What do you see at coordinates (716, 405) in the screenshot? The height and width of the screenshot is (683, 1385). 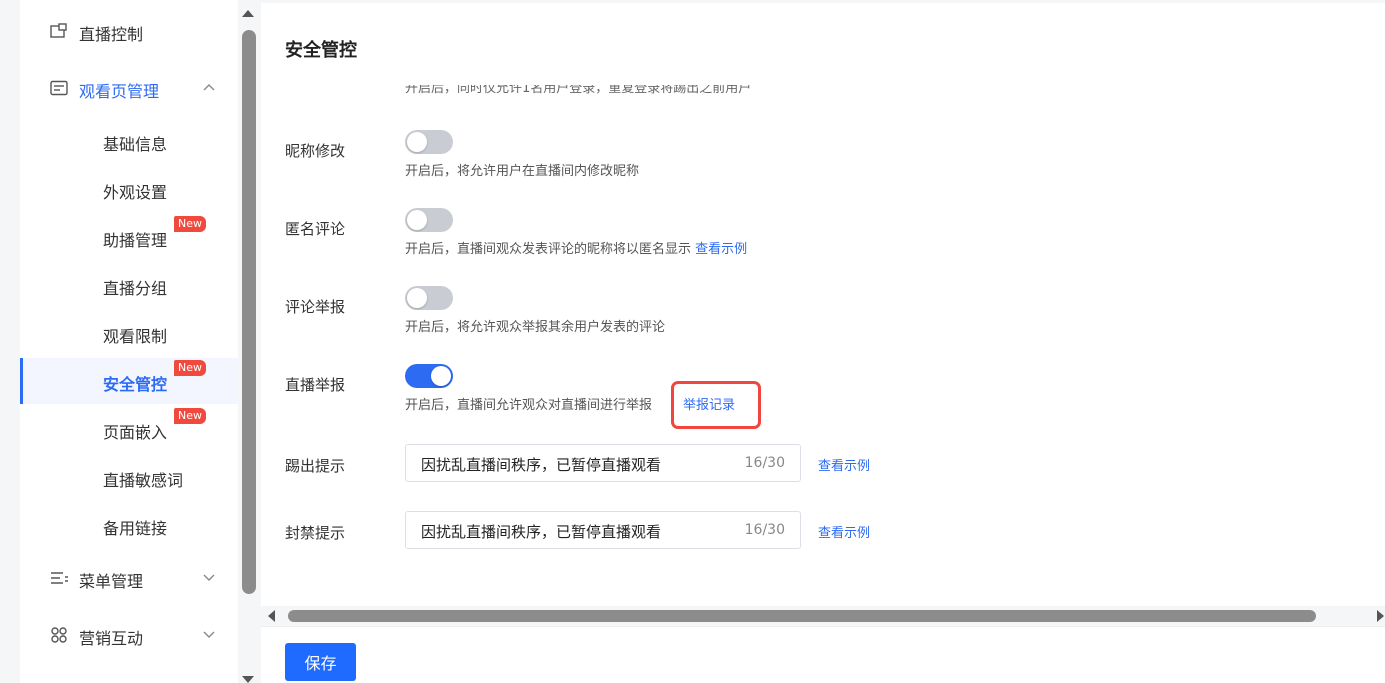 I see `highlight-annotation-box` at bounding box center [716, 405].